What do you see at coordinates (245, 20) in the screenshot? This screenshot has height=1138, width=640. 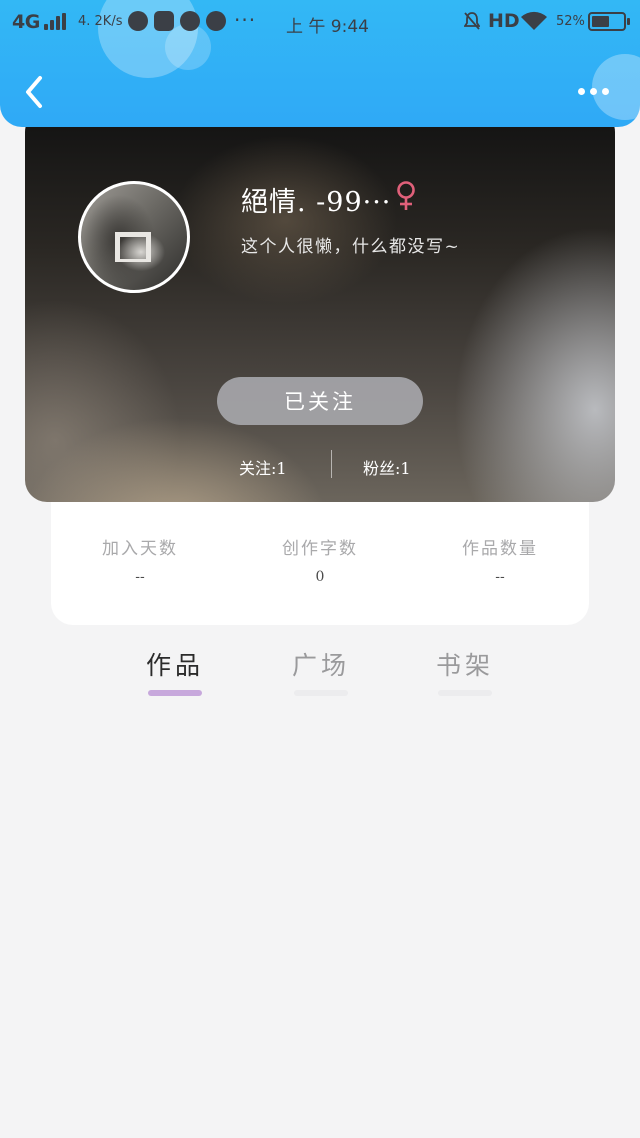 I see `more-notifications: ···` at bounding box center [245, 20].